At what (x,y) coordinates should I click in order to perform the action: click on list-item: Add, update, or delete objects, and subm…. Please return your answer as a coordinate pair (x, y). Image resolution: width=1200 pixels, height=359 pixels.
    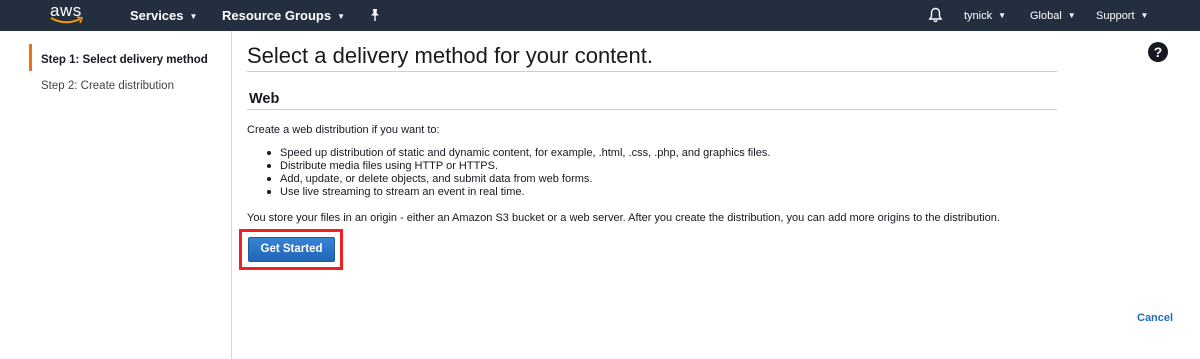
    Looking at the image, I should click on (518, 179).